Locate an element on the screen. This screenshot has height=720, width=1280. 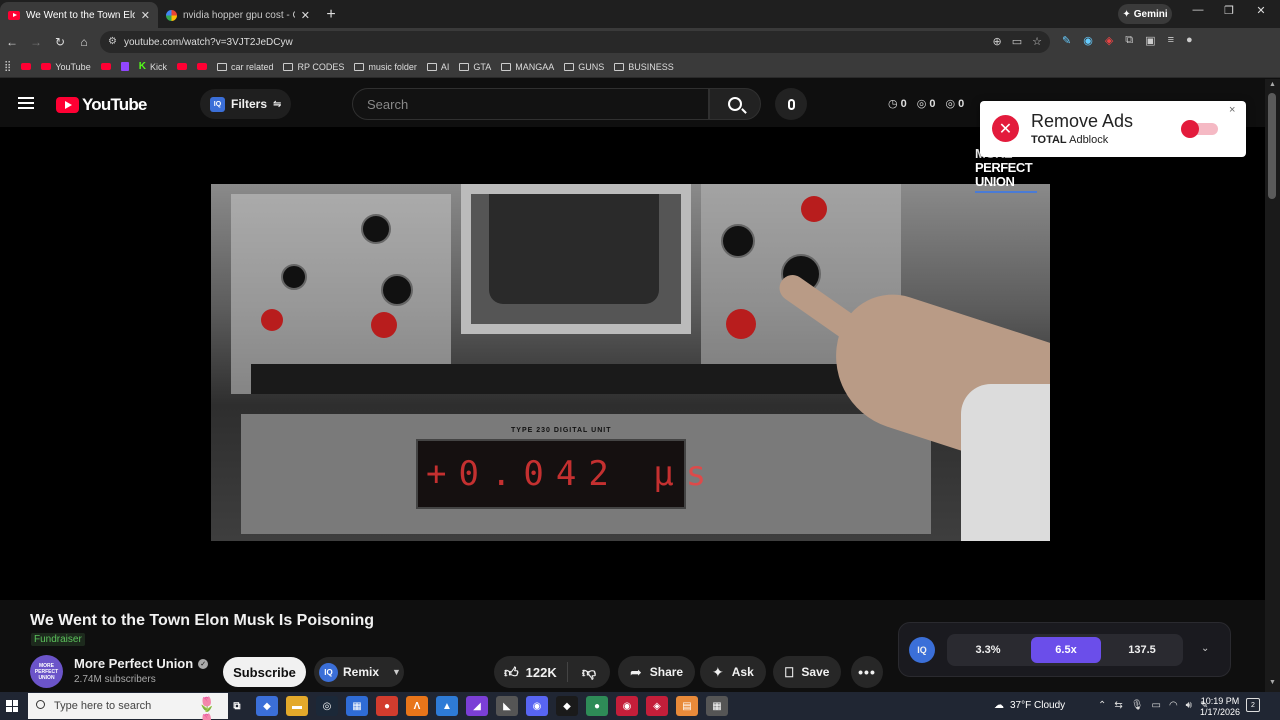
bookmark-folder-mangaa: MANGAA is located at coordinates (527, 67).